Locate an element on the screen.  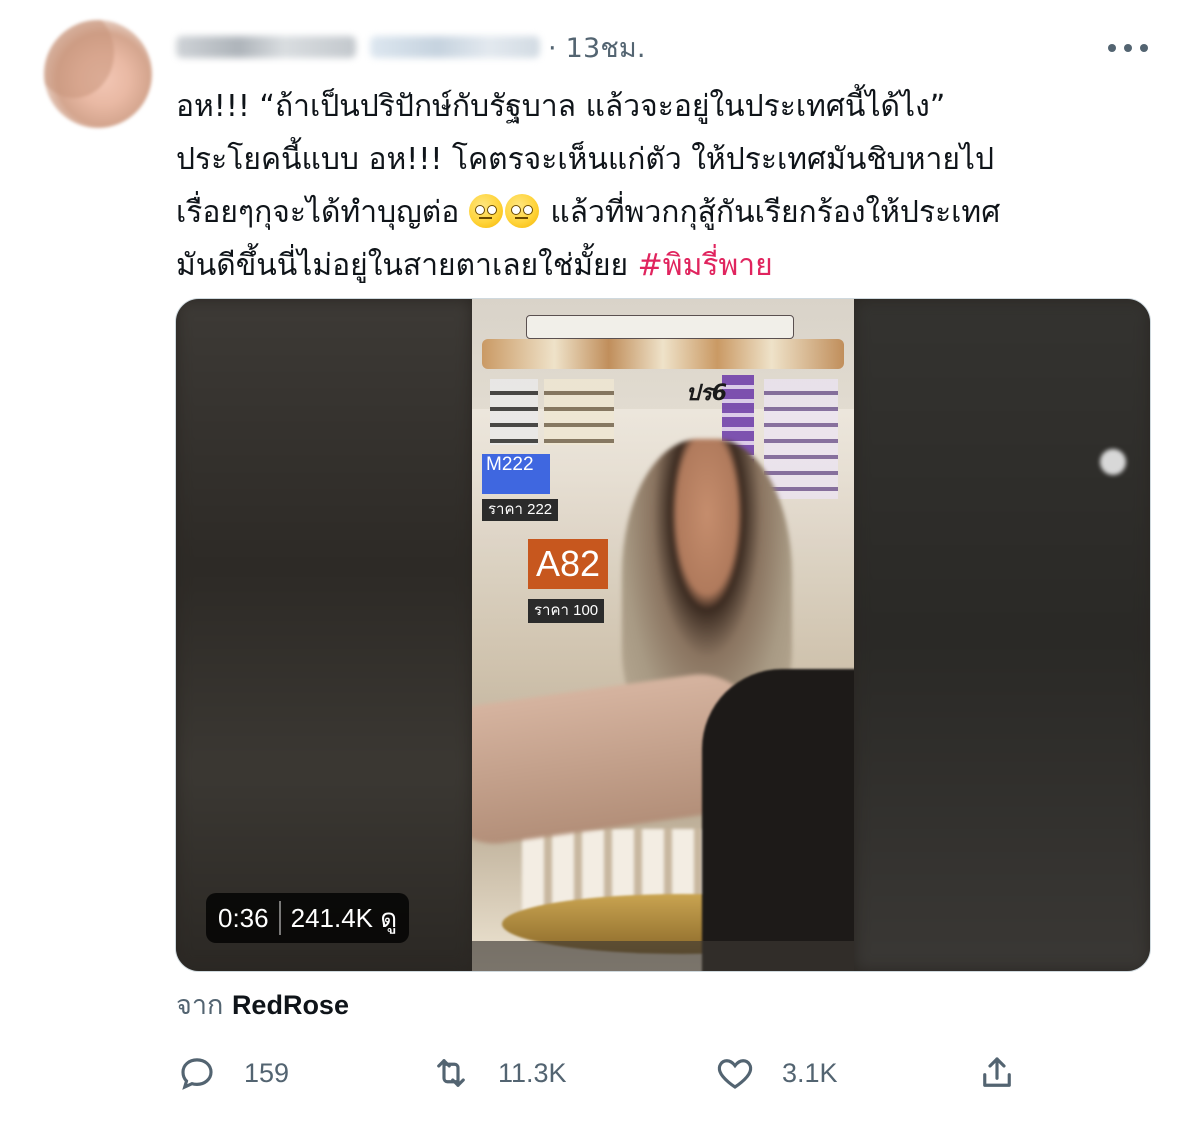
heart-icon is located at coordinates (735, 1074).